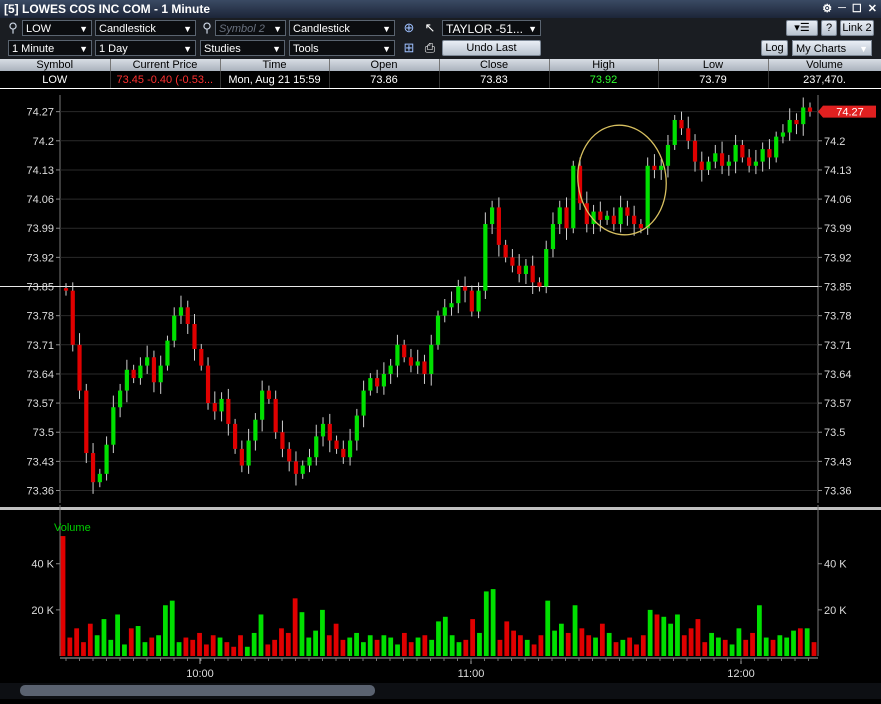  I want to click on chart-type-select: Candlestick, so click(145, 28).